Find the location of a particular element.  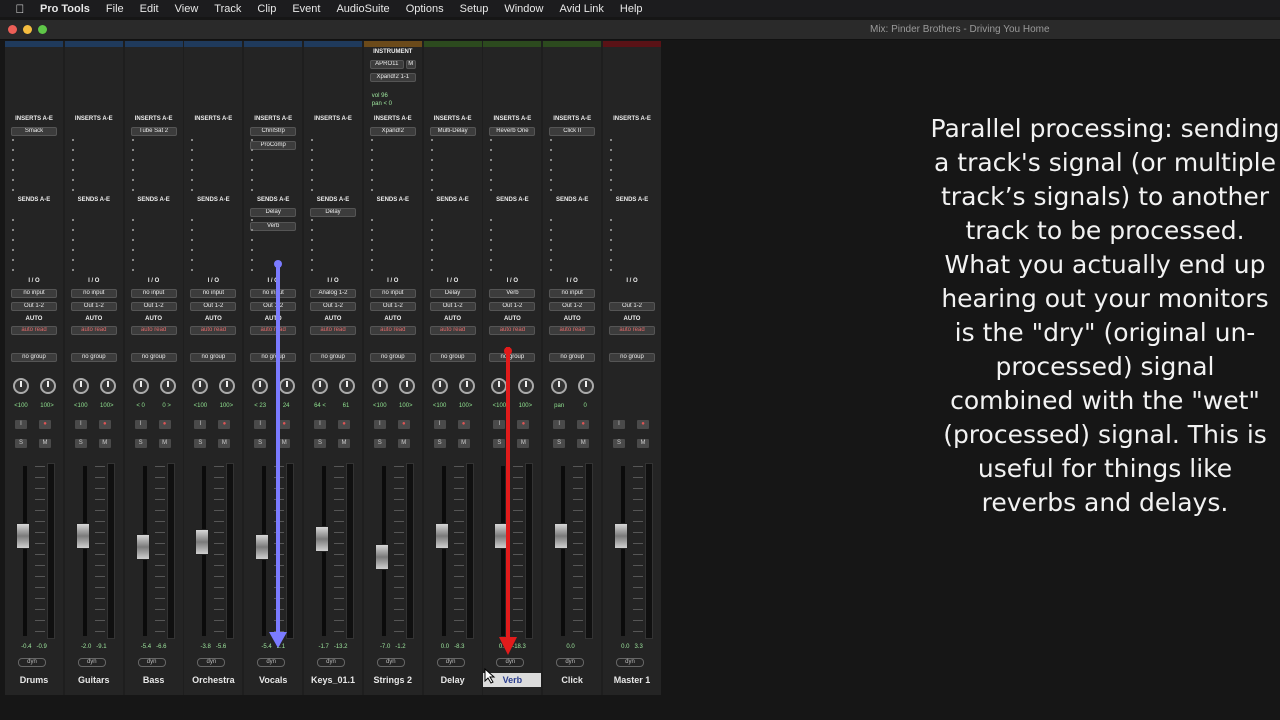

input-selector: Analog 1-2 is located at coordinates (333, 293).